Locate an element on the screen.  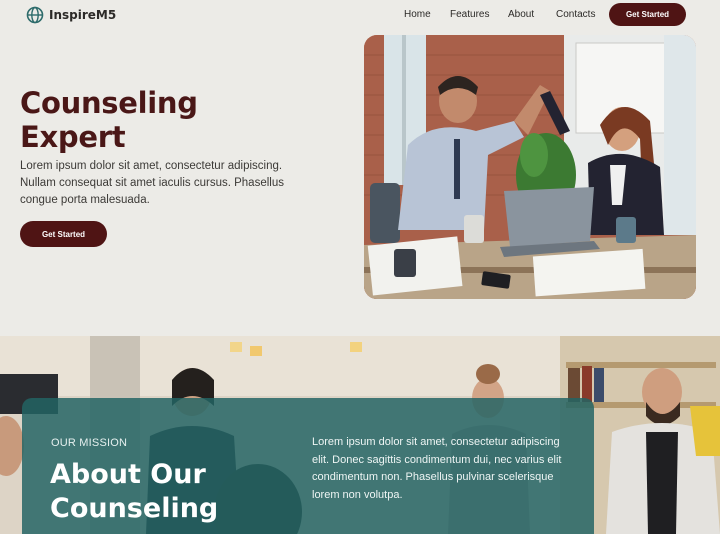
hero-title: Counseling Expert is located at coordinates (109, 120).